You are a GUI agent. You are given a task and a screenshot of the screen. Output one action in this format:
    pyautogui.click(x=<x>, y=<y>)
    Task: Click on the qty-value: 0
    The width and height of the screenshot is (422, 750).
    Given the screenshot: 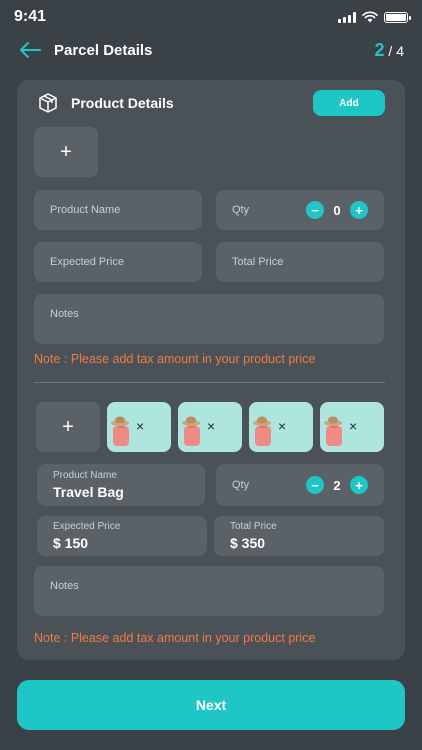 What is the action you would take?
    pyautogui.click(x=337, y=210)
    